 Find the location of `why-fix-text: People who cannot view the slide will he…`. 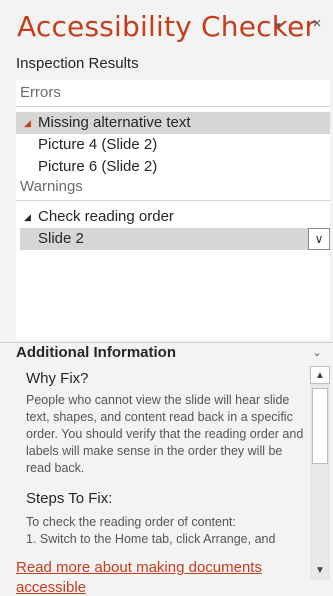

why-fix-text: People who cannot view the slide will he… is located at coordinates (165, 434).